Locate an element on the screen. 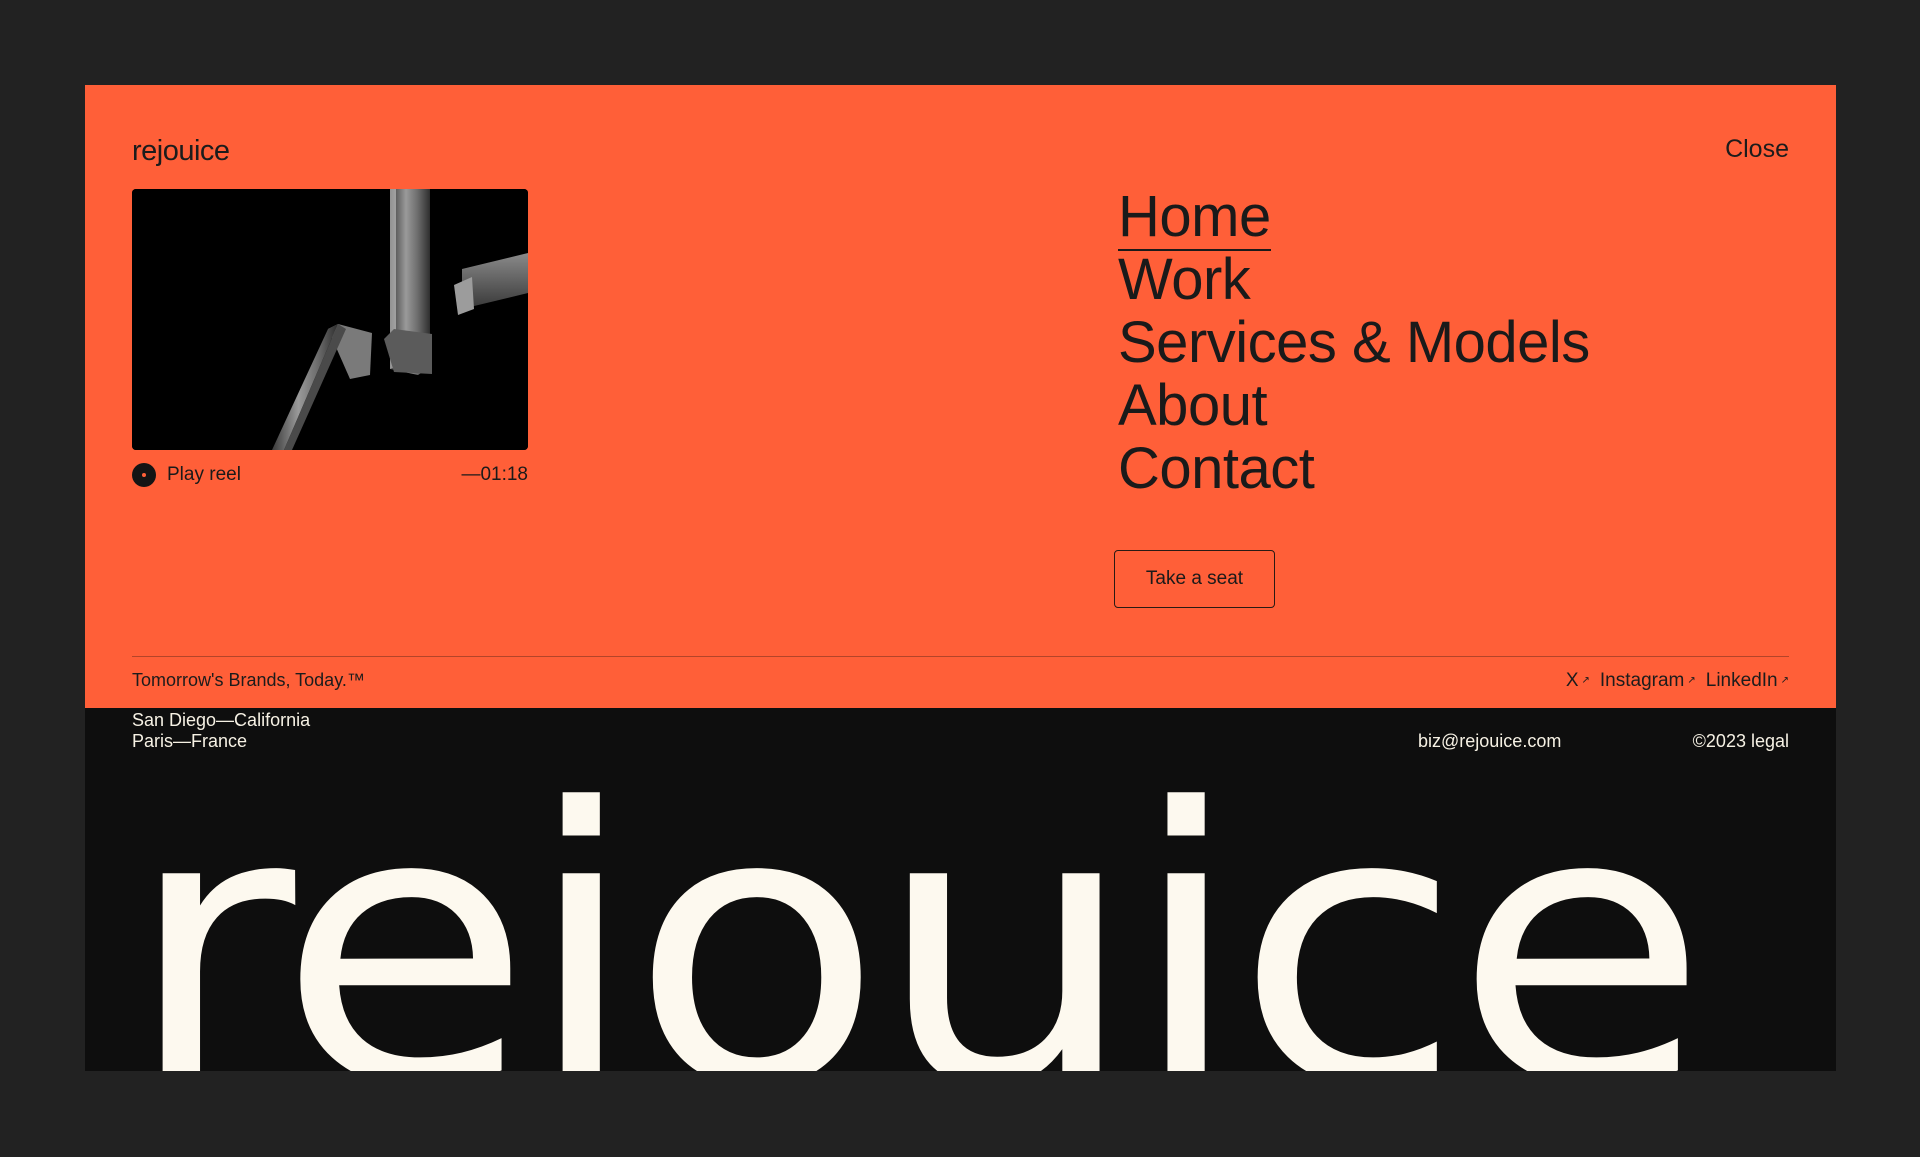  social-links: X ↗ Instagram ↗ LinkedIn ↗ is located at coordinates (1677, 681).